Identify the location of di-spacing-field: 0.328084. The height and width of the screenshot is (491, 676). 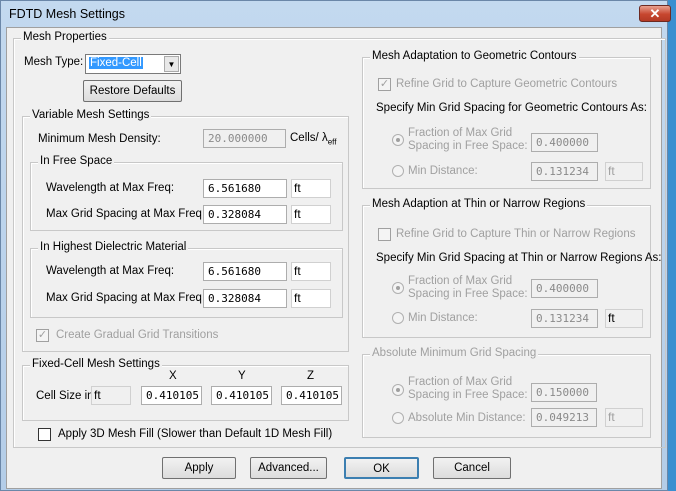
(245, 298).